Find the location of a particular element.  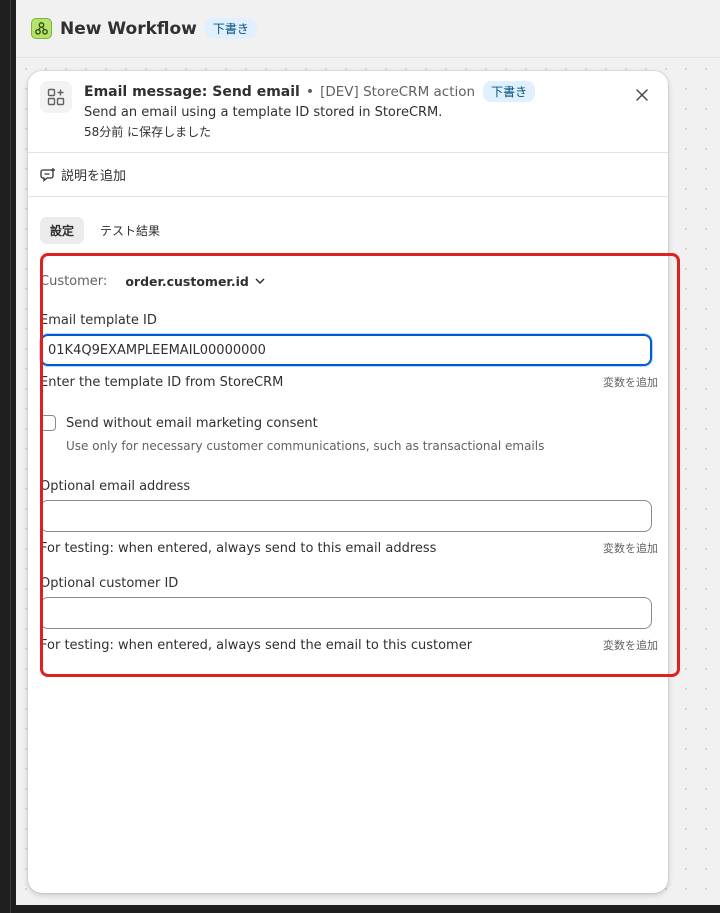

customer-id-label: Optional customer ID is located at coordinates (109, 583).